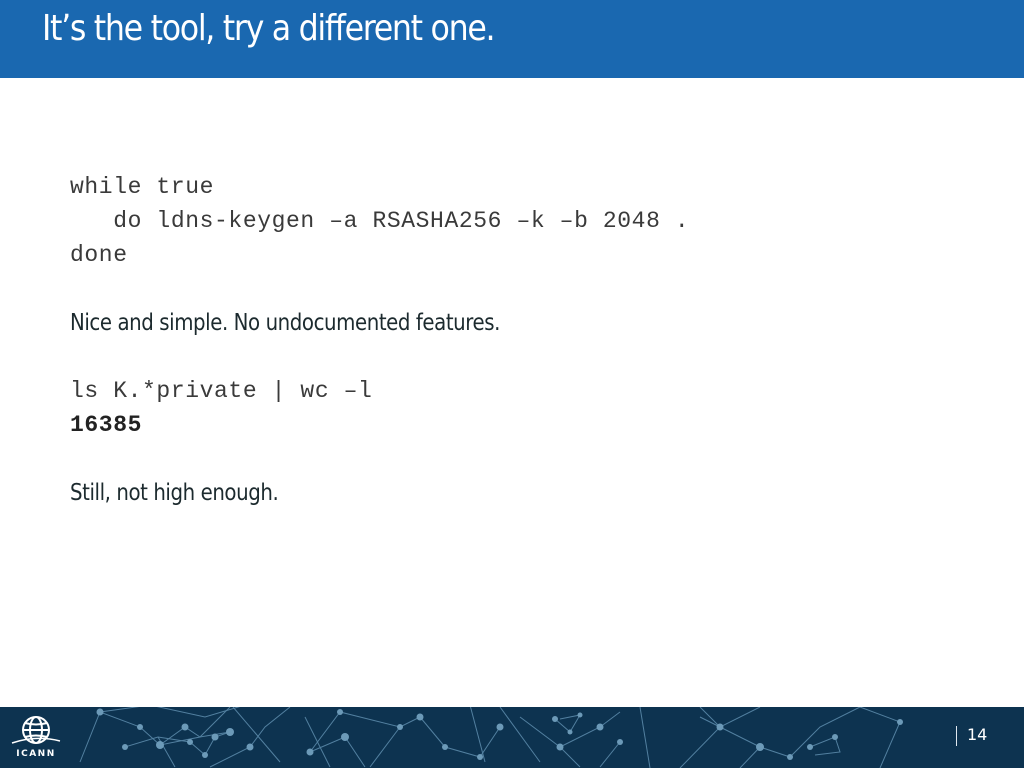 This screenshot has width=1024, height=768. What do you see at coordinates (142, 187) in the screenshot?
I see `code-line: while true` at bounding box center [142, 187].